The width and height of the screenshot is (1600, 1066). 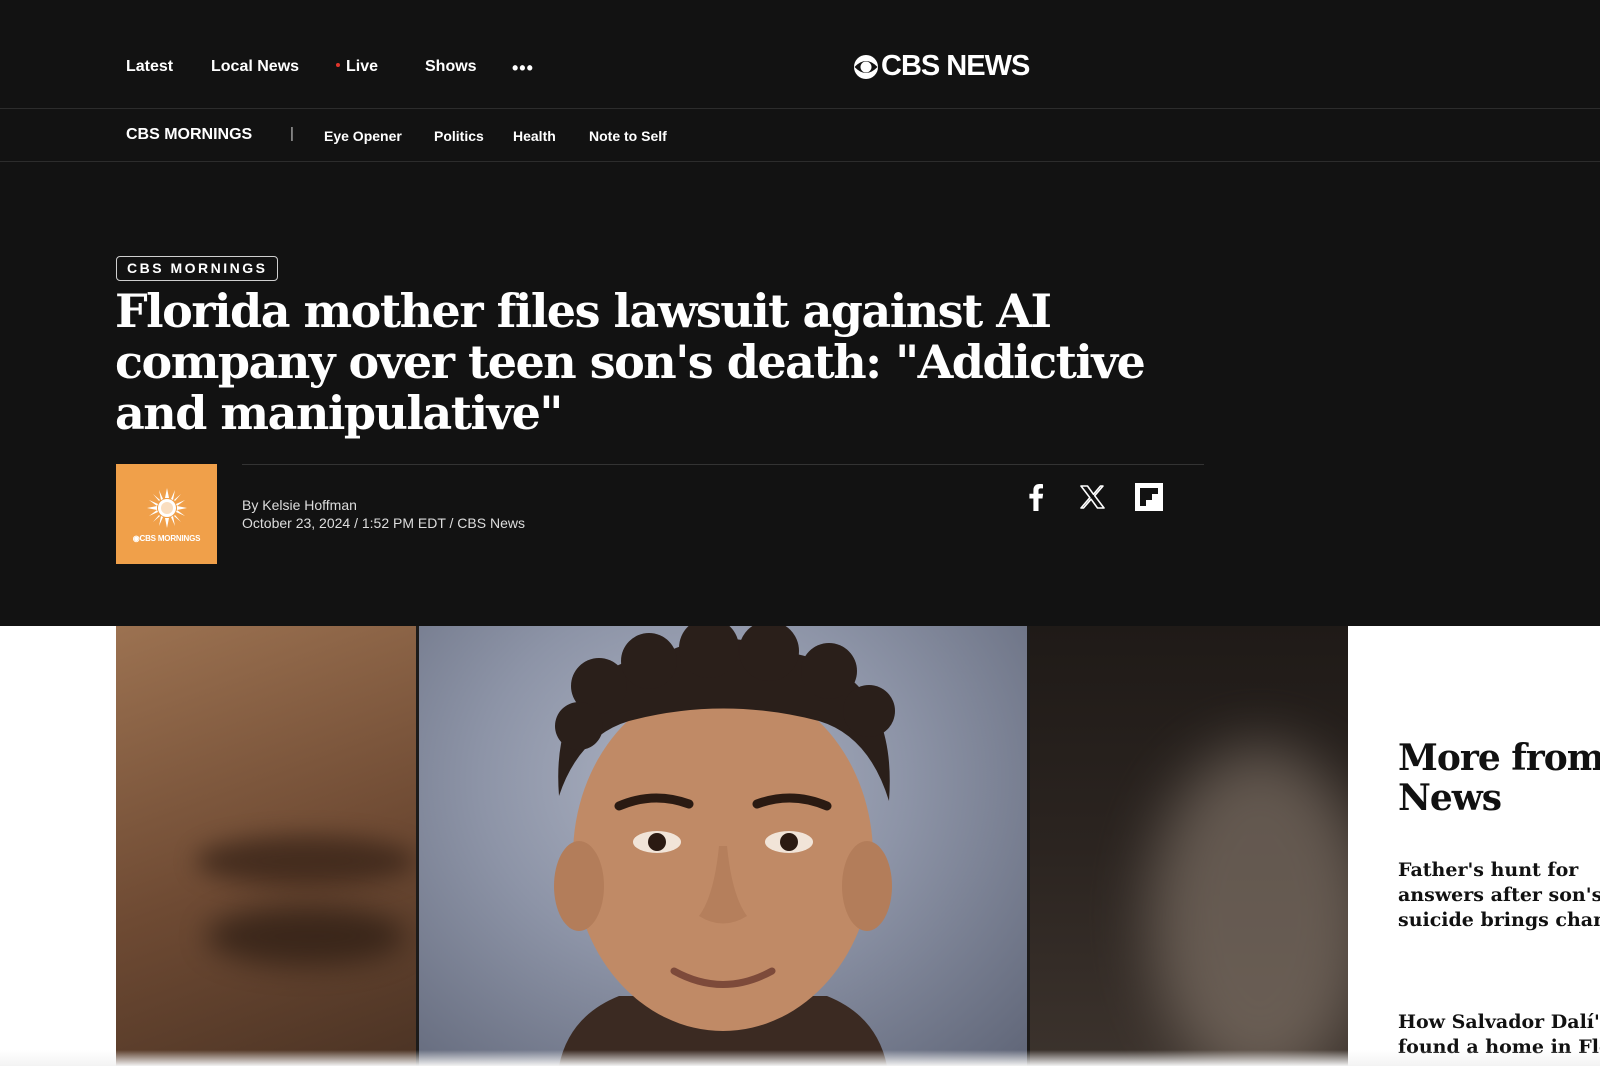 What do you see at coordinates (299, 505) in the screenshot?
I see `author-name: By Kelsie Hoffman` at bounding box center [299, 505].